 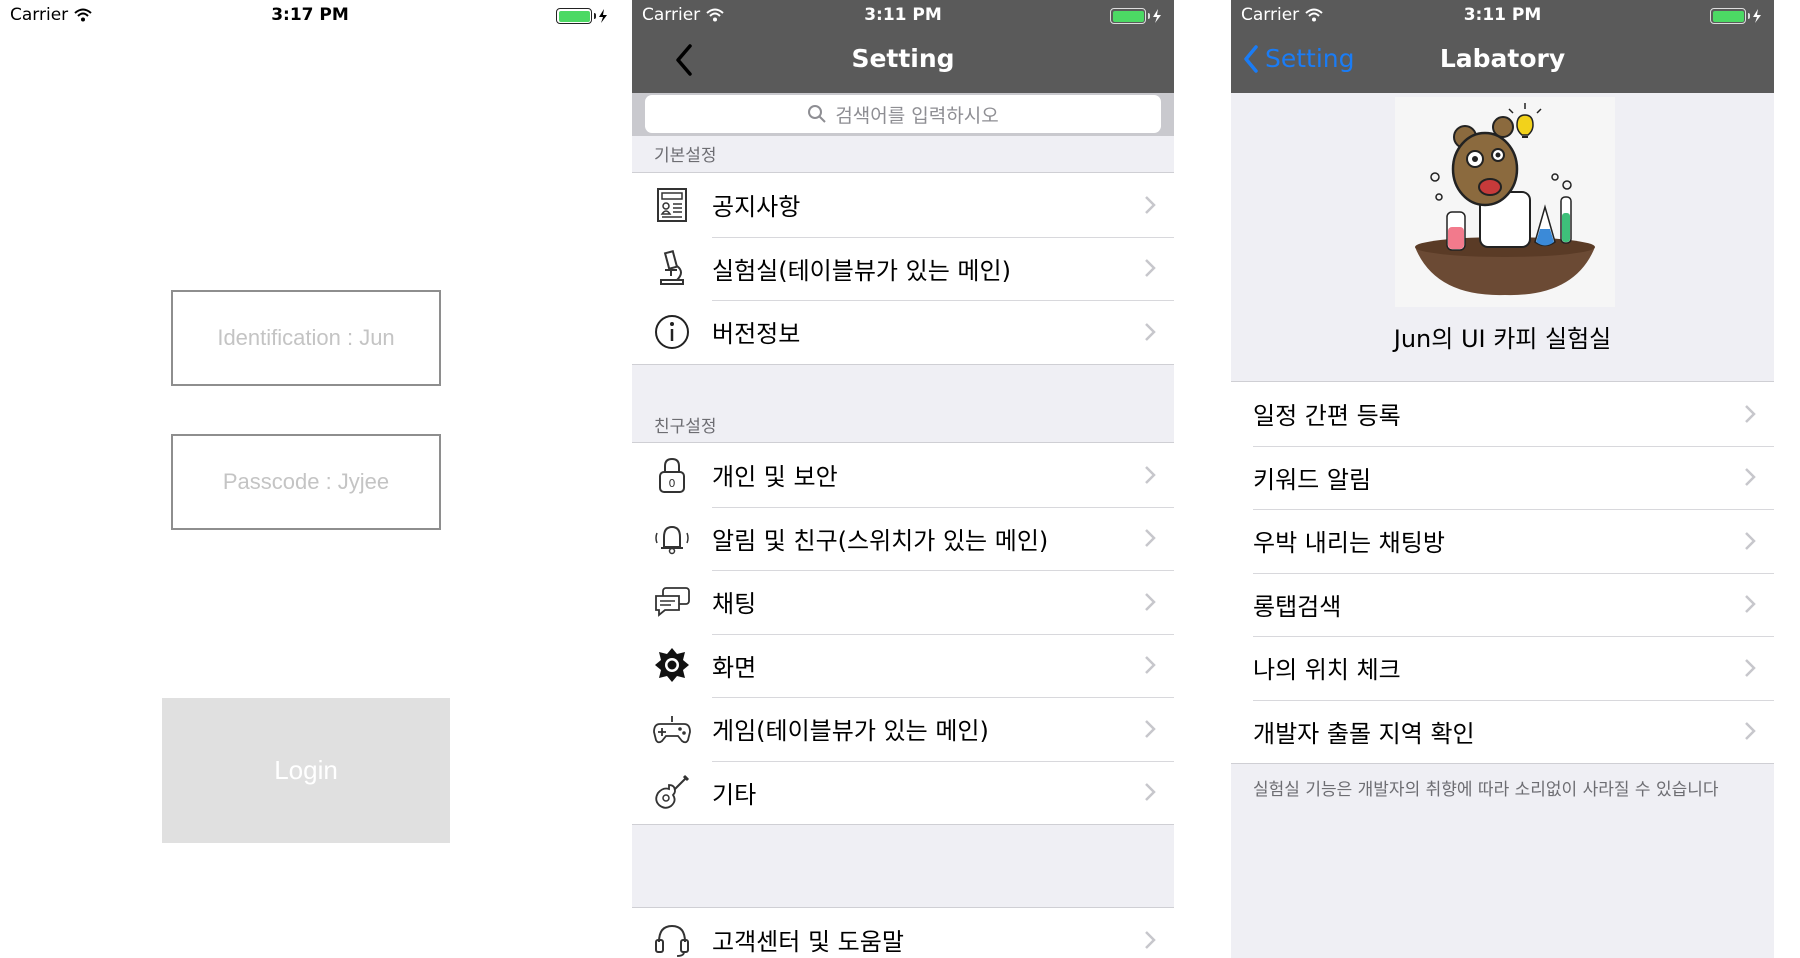 I want to click on settings-item-lab: 실험실(테이블뷰가 있는 메인), so click(x=903, y=268).